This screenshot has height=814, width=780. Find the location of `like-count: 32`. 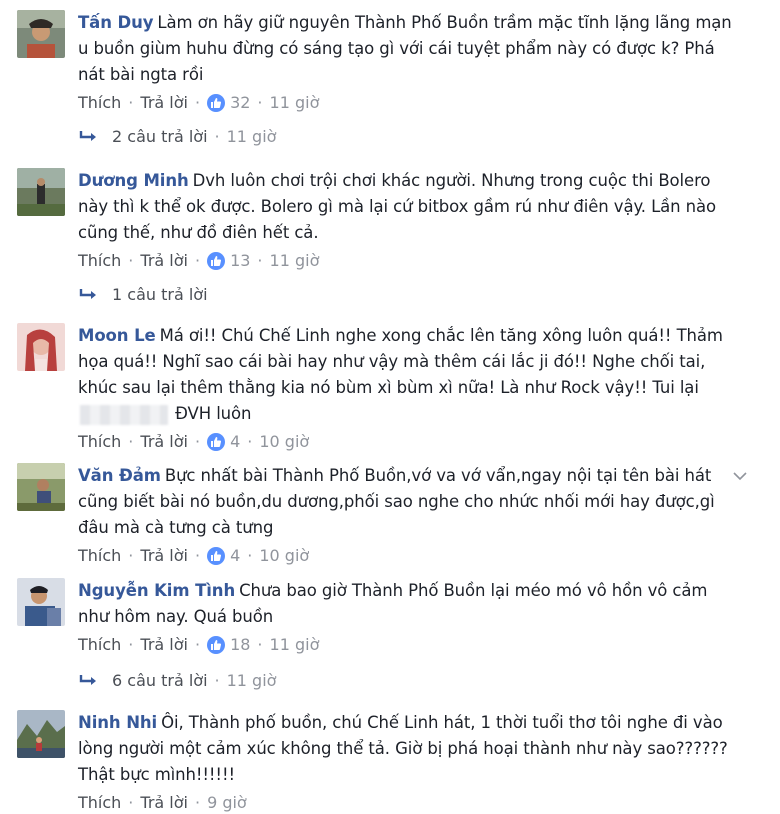

like-count: 32 is located at coordinates (240, 103).